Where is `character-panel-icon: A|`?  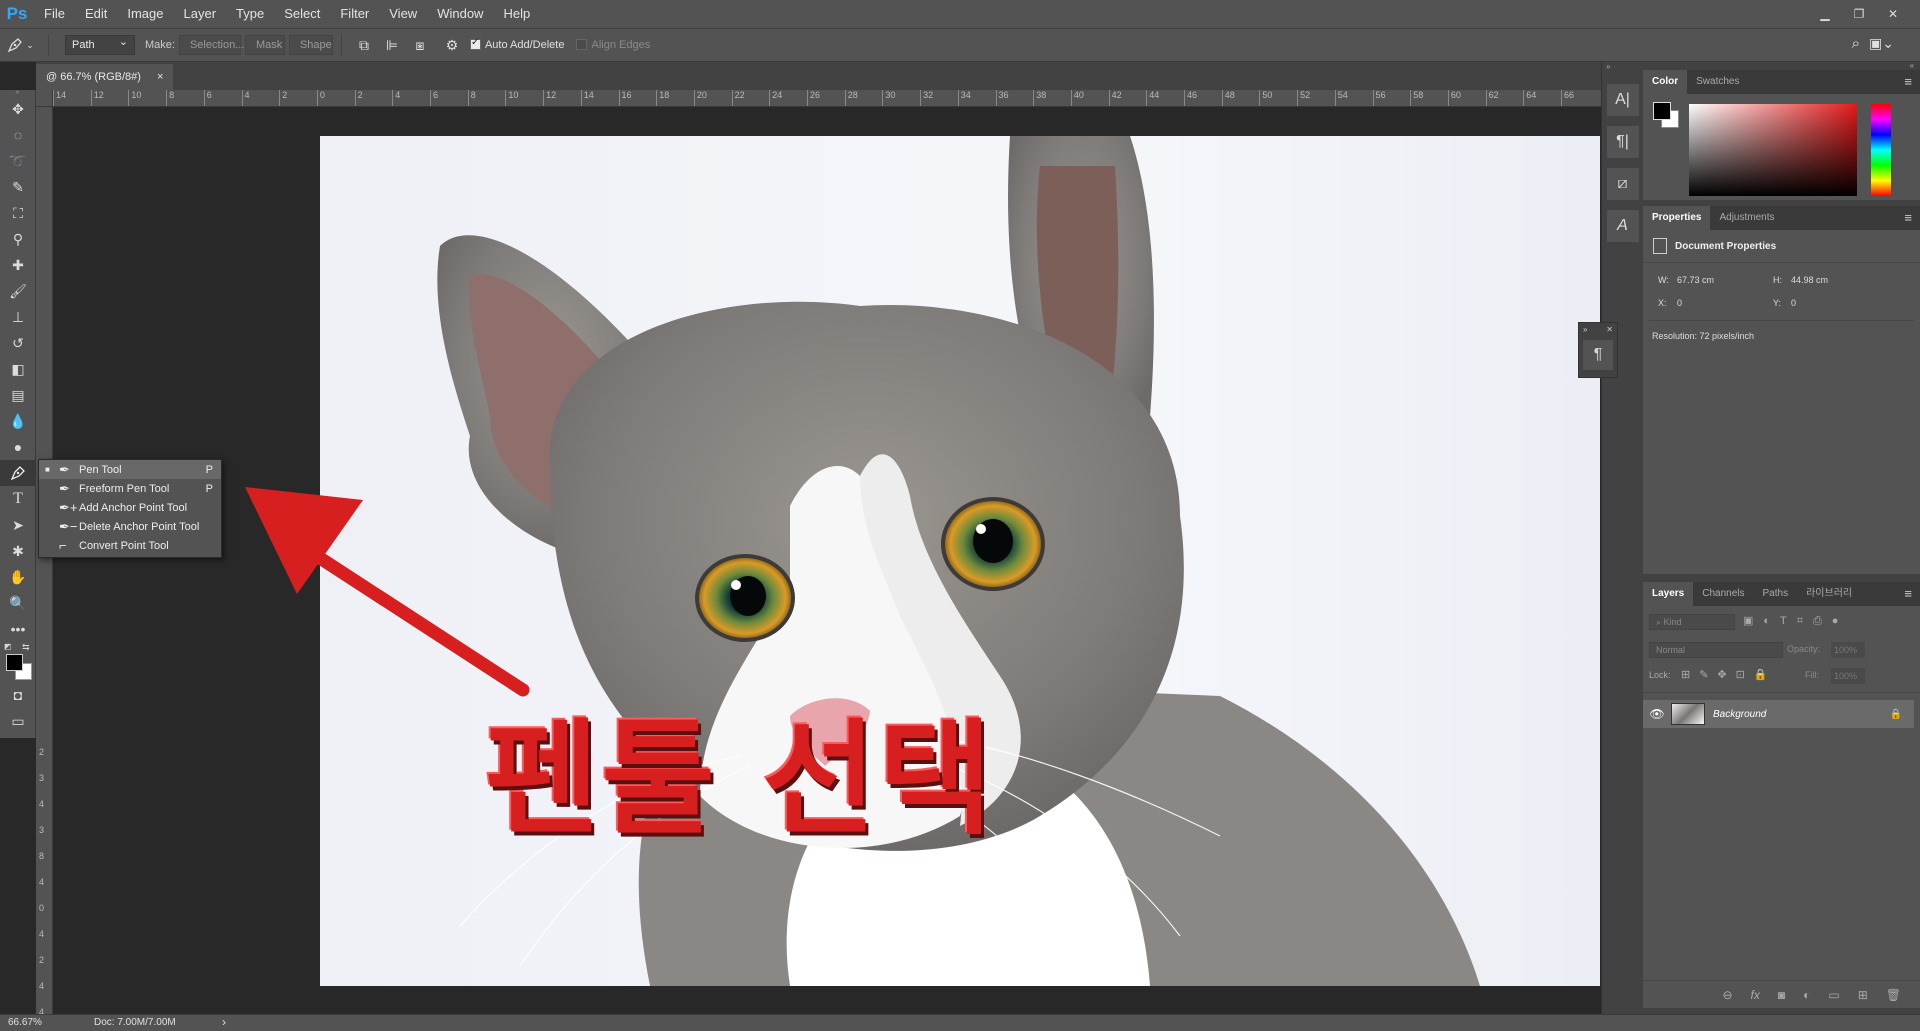 character-panel-icon: A| is located at coordinates (1622, 100).